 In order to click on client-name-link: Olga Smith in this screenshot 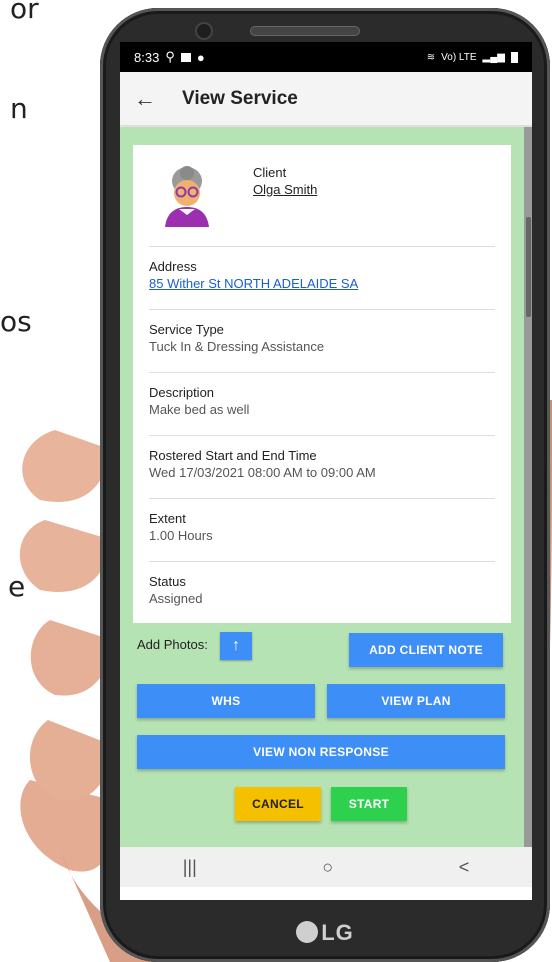, I will do `click(285, 189)`.